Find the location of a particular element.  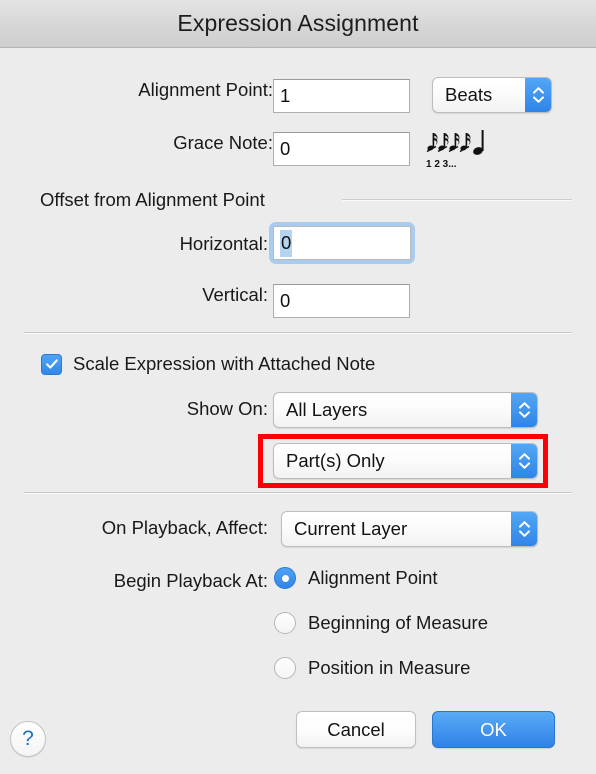

horizontal-offset-row: Horizontal: is located at coordinates (177, 244).